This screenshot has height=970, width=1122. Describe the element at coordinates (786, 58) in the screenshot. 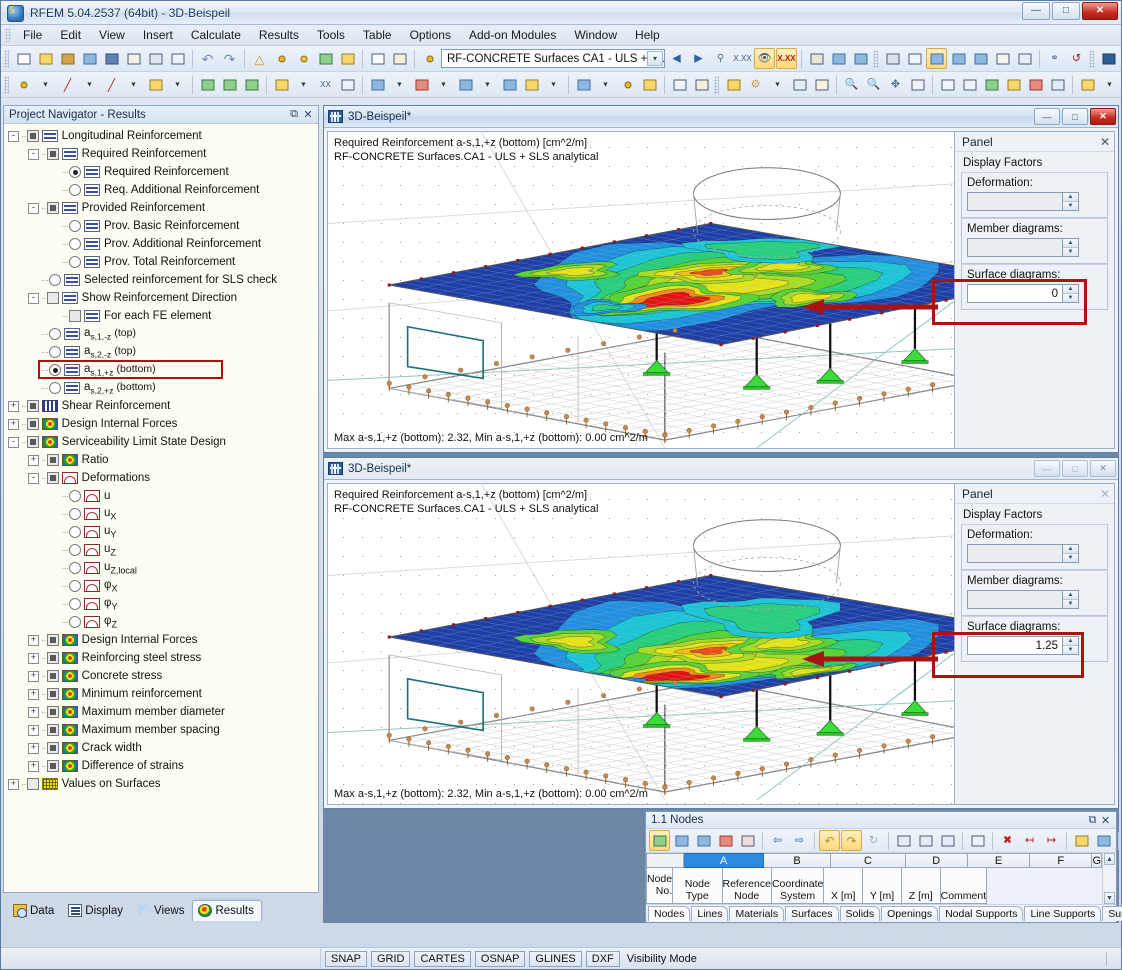

I see `show-result-values-icon: X.XX` at that location.